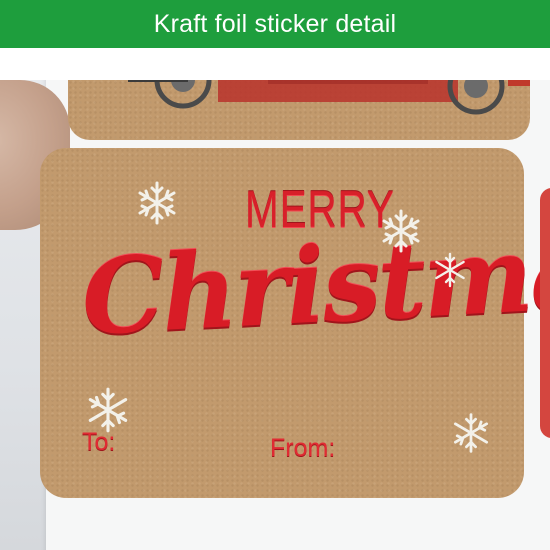  I want to click on banner-title: Kraft foil sticker detail, so click(275, 23).